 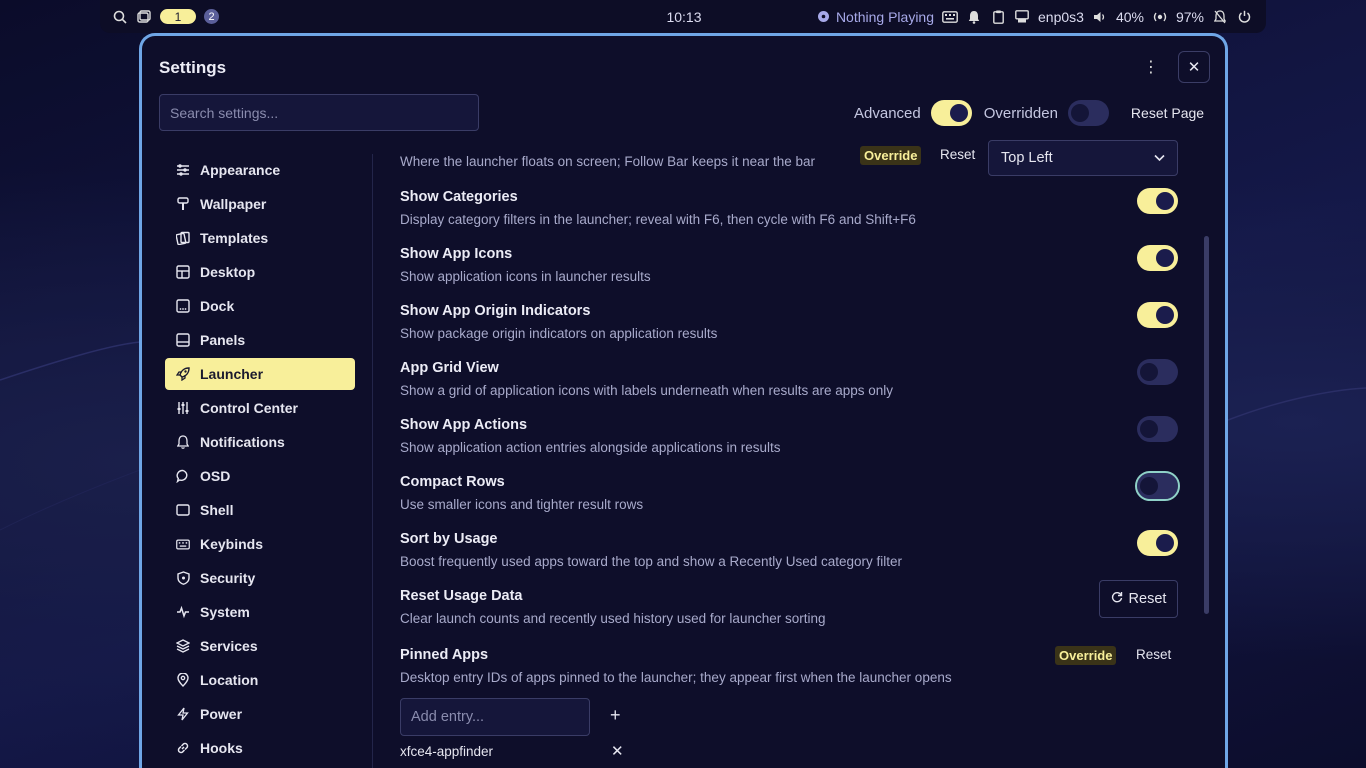 I want to click on bolt-icon, so click(x=183, y=714).